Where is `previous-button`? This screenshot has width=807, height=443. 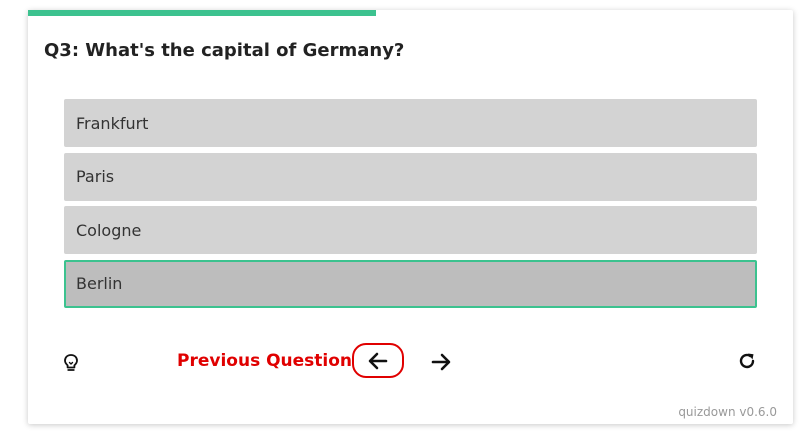
previous-button is located at coordinates (378, 360).